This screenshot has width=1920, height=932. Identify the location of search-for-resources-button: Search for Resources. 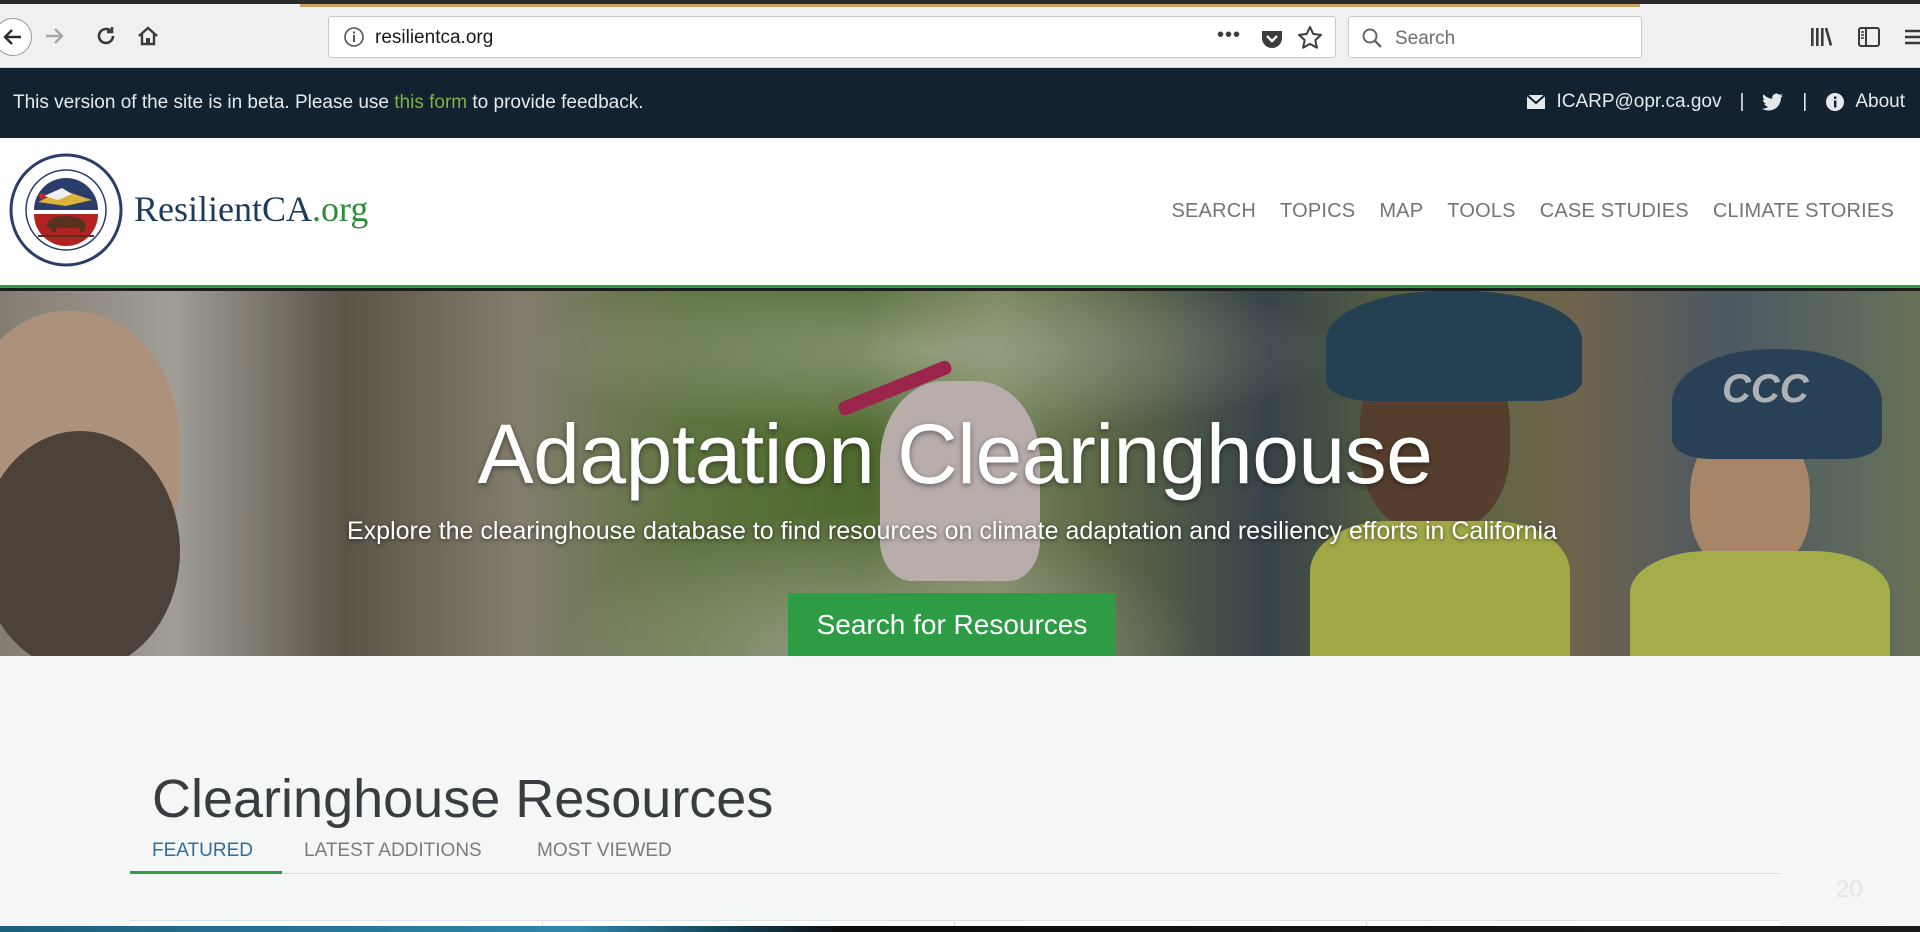
(952, 624).